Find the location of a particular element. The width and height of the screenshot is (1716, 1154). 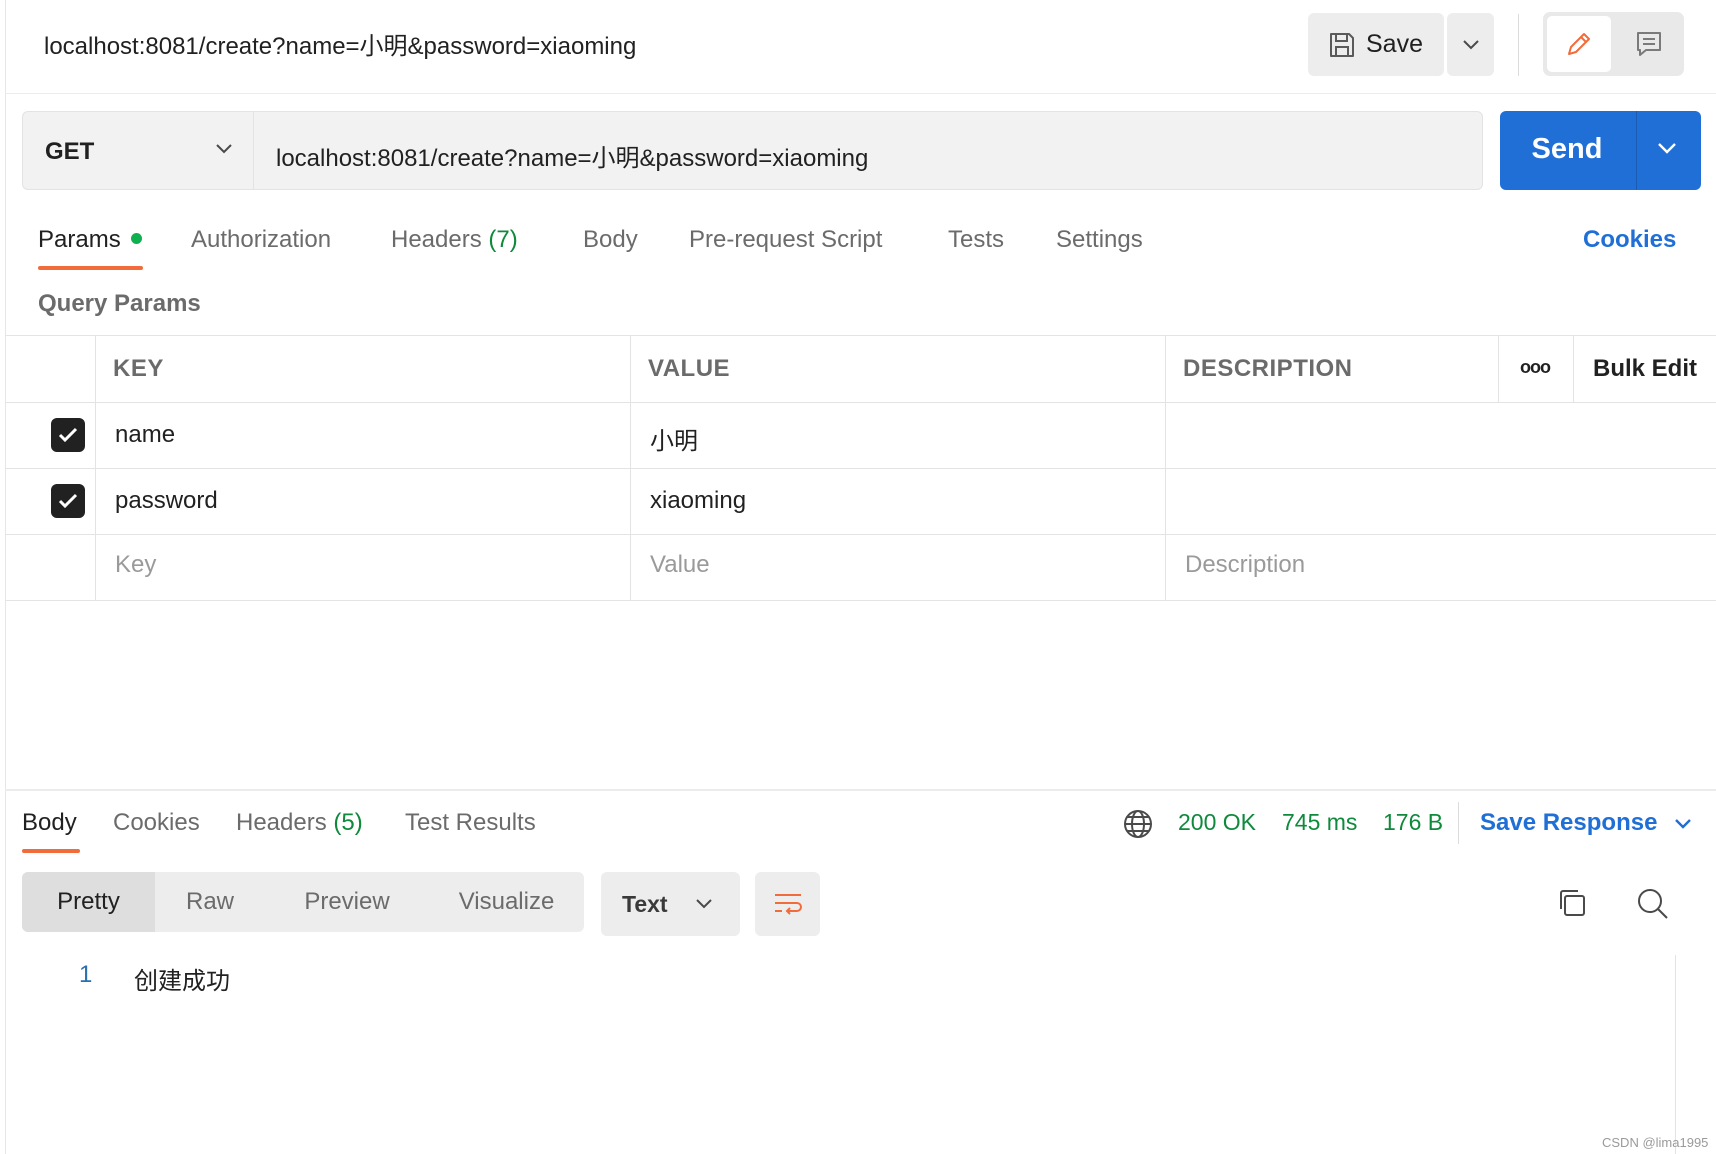

response-size: 176 B is located at coordinates (1413, 822).